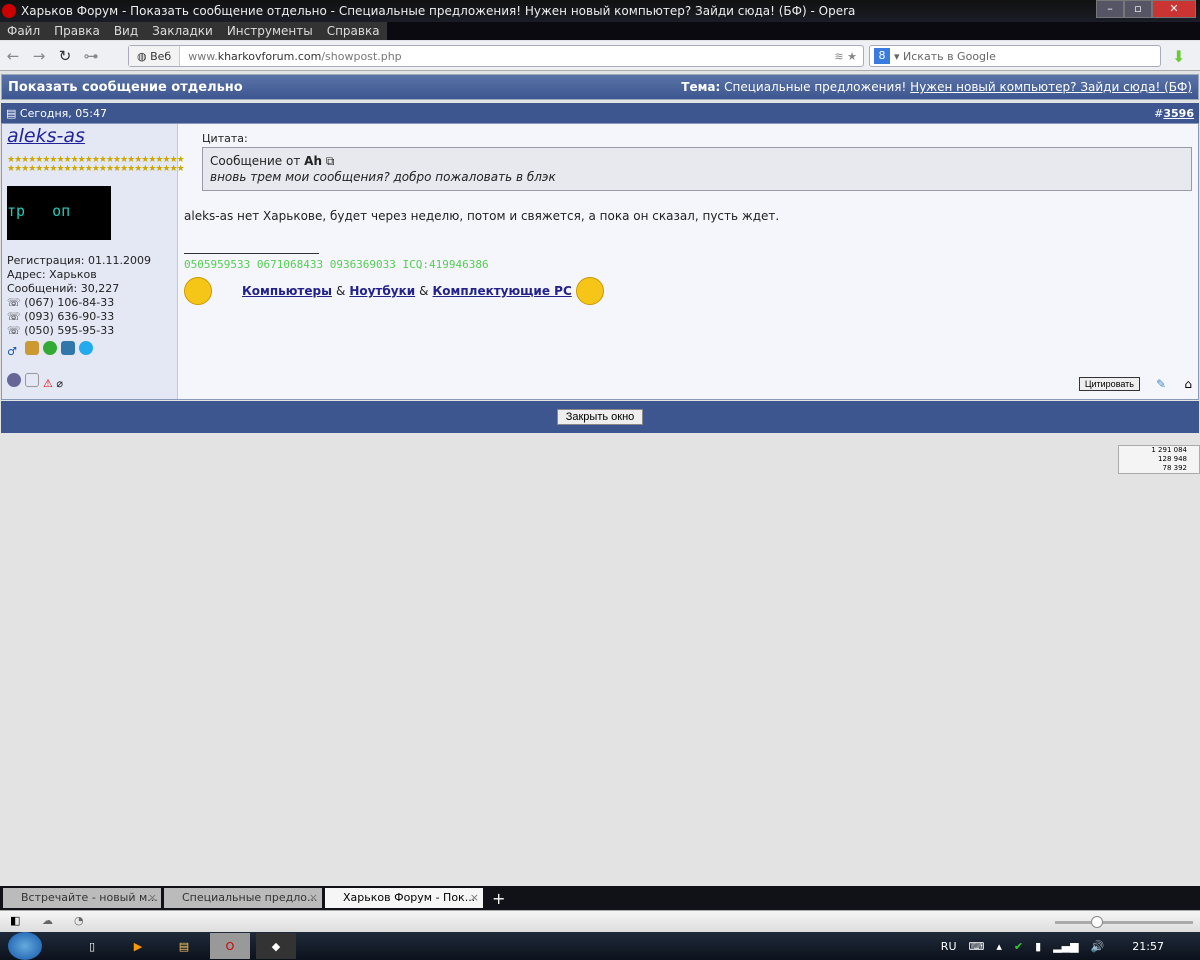 The height and width of the screenshot is (960, 1200). What do you see at coordinates (600, 946) in the screenshot?
I see `taskbar: ▯ ▶ ▤ O ◆ RU ⌨ ▴ ✔ ▮ ▂▄▆ 🔊 21:57` at bounding box center [600, 946].